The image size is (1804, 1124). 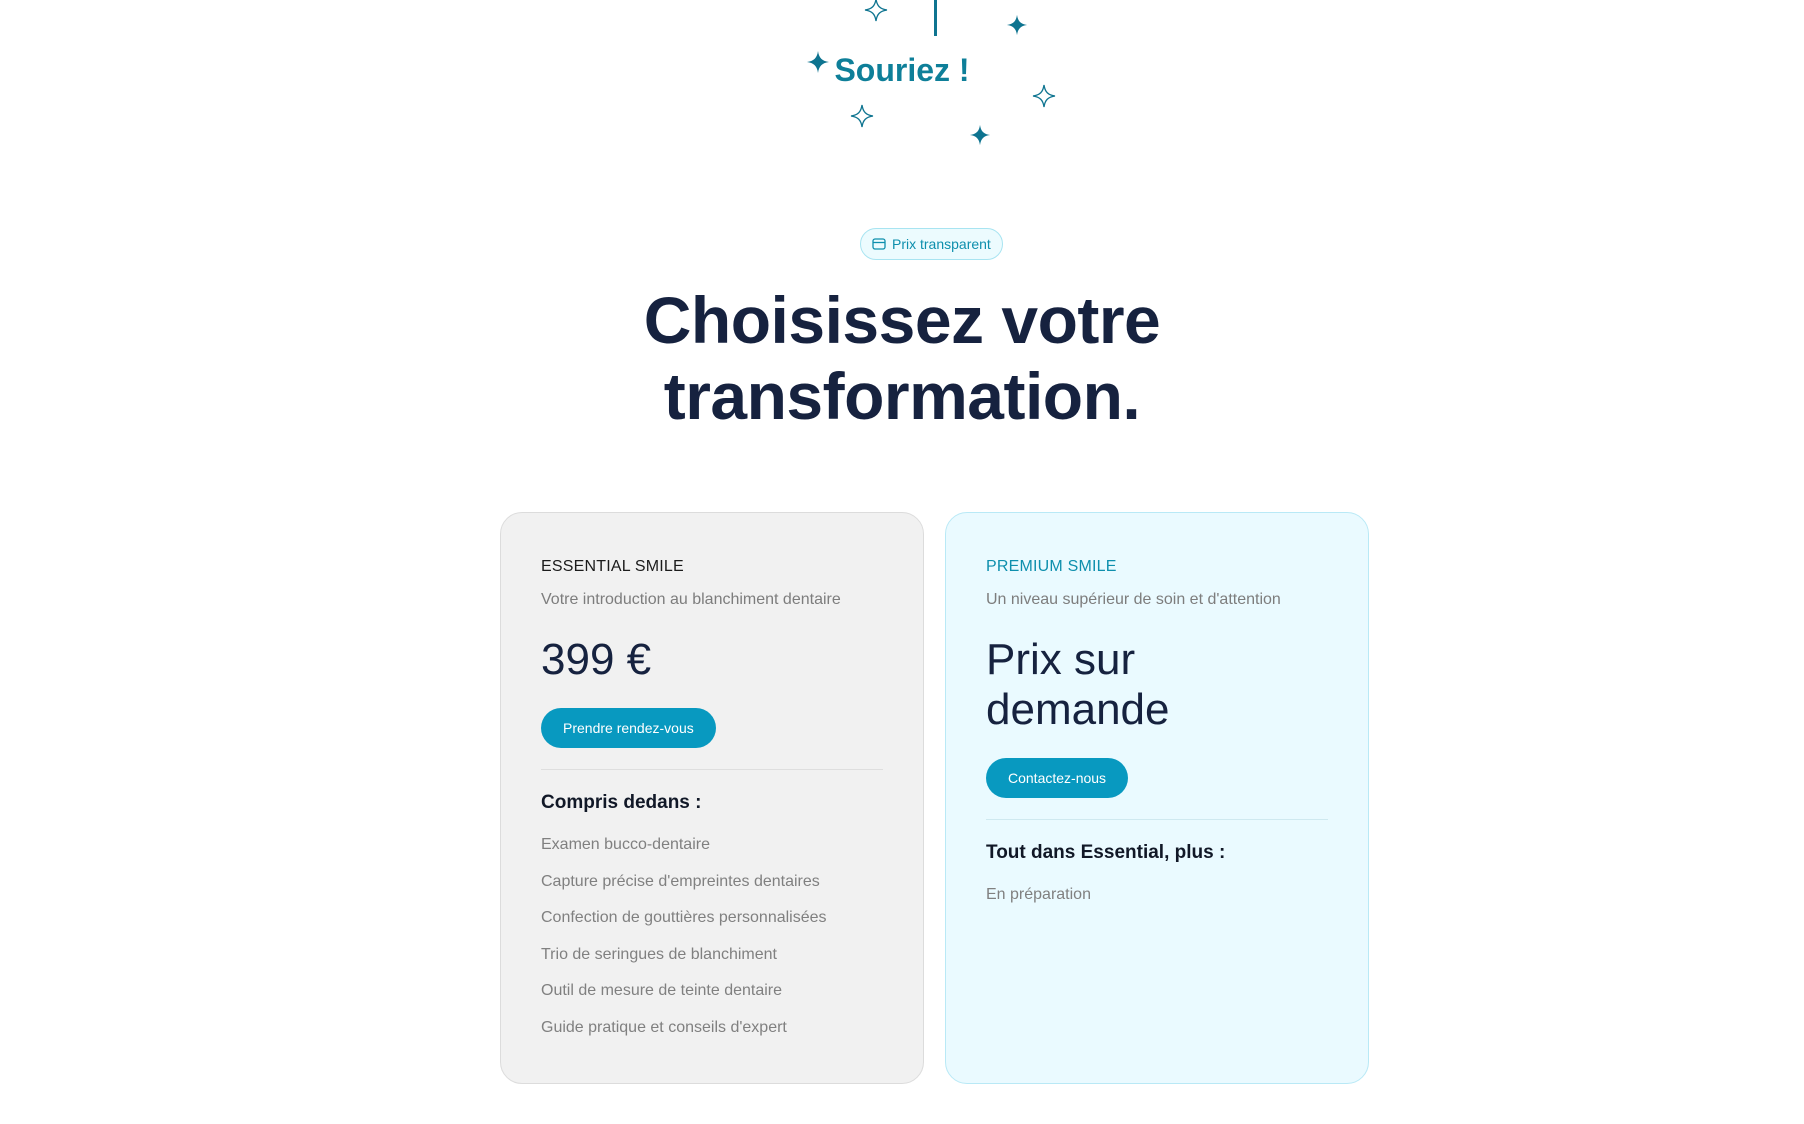 What do you see at coordinates (621, 802) in the screenshot?
I see `includes-title: Compris dedans :` at bounding box center [621, 802].